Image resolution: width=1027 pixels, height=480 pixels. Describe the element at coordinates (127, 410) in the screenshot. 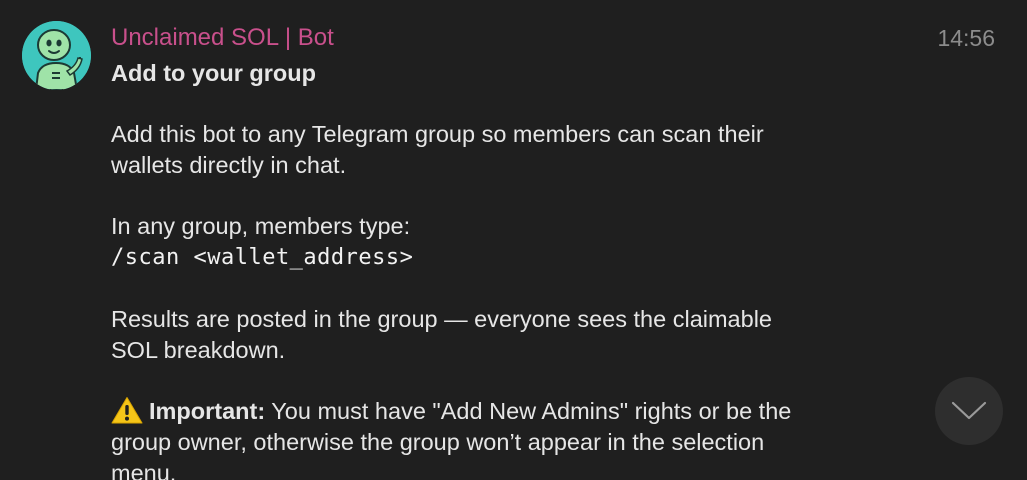

I see `warning-icon` at that location.